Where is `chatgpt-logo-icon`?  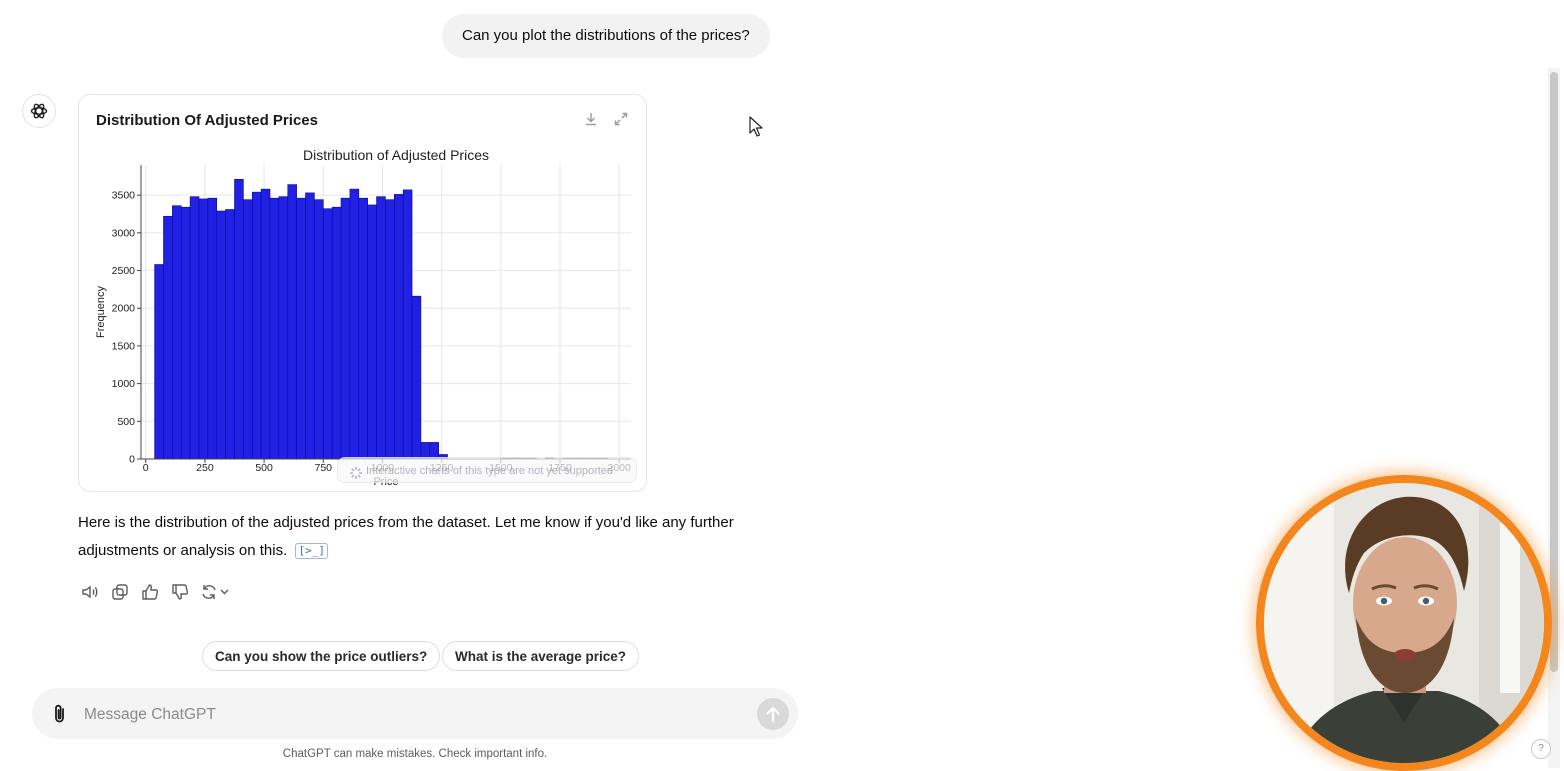
chatgpt-logo-icon is located at coordinates (39, 111).